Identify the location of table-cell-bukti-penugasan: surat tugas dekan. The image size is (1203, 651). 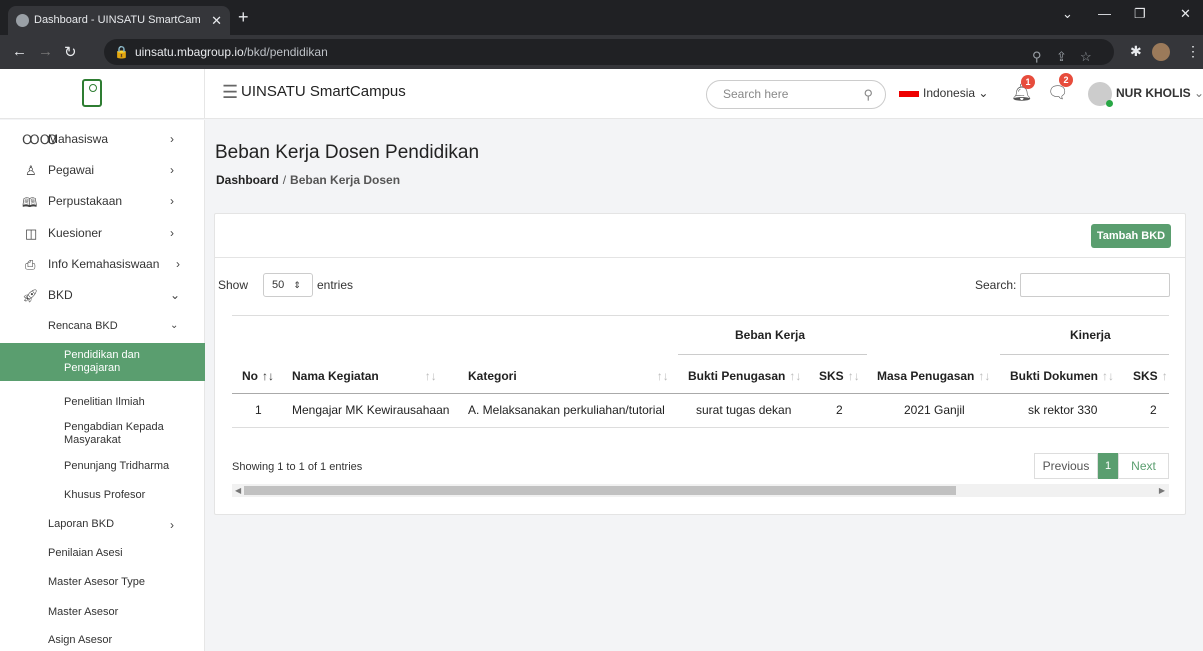
(744, 410).